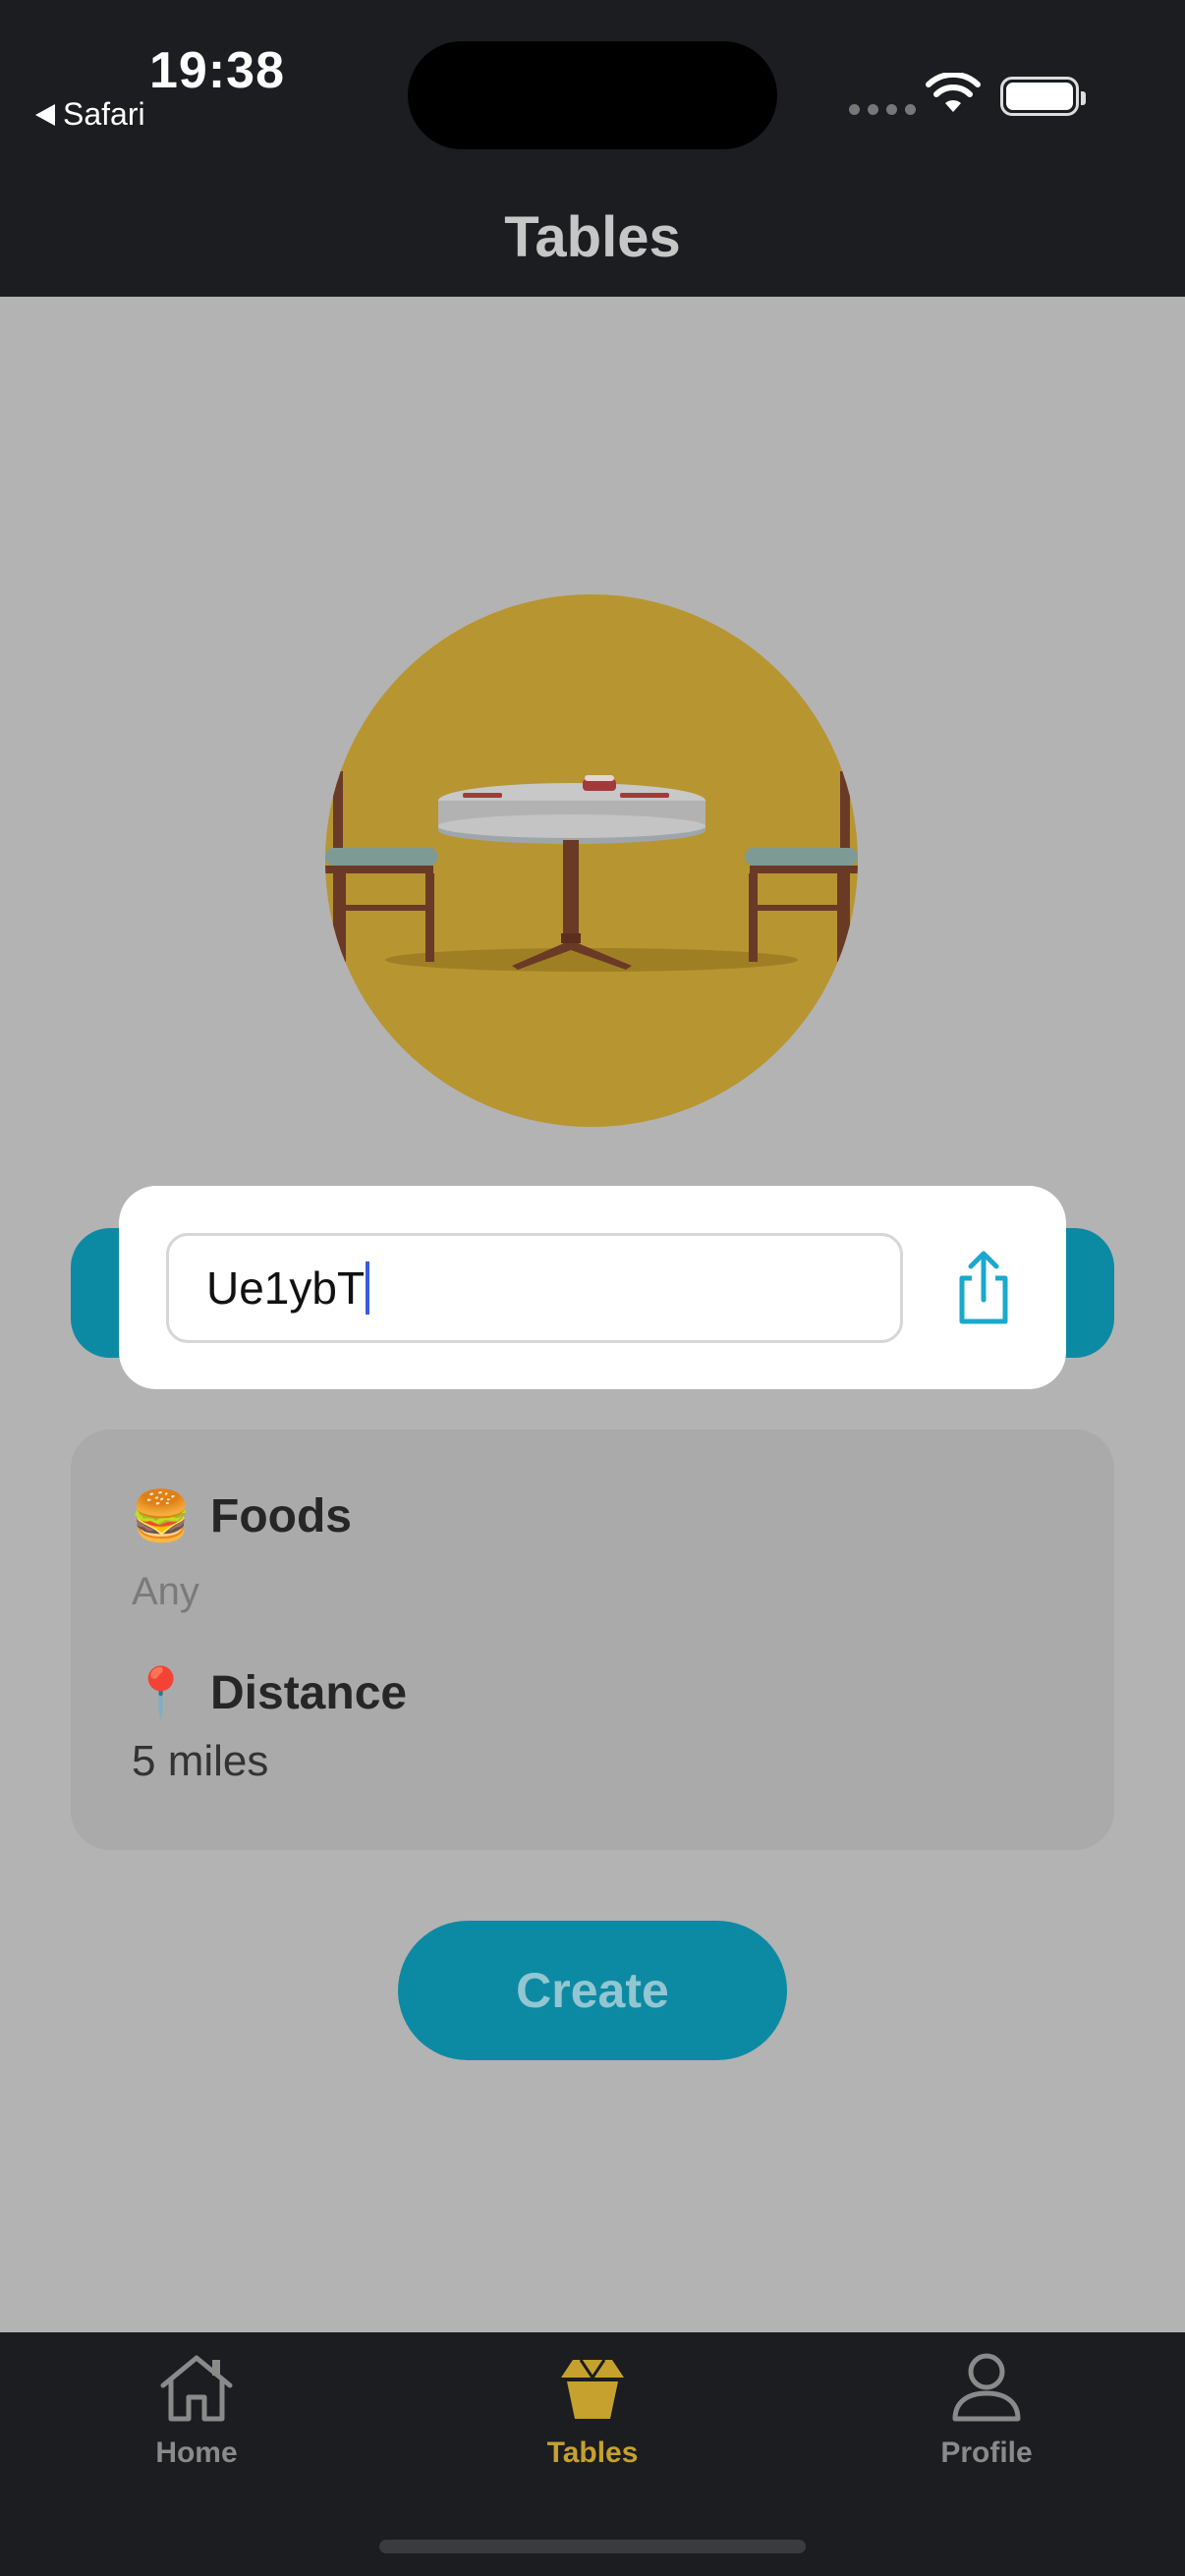 The image size is (1185, 2576). I want to click on foods-title: Foods, so click(281, 1515).